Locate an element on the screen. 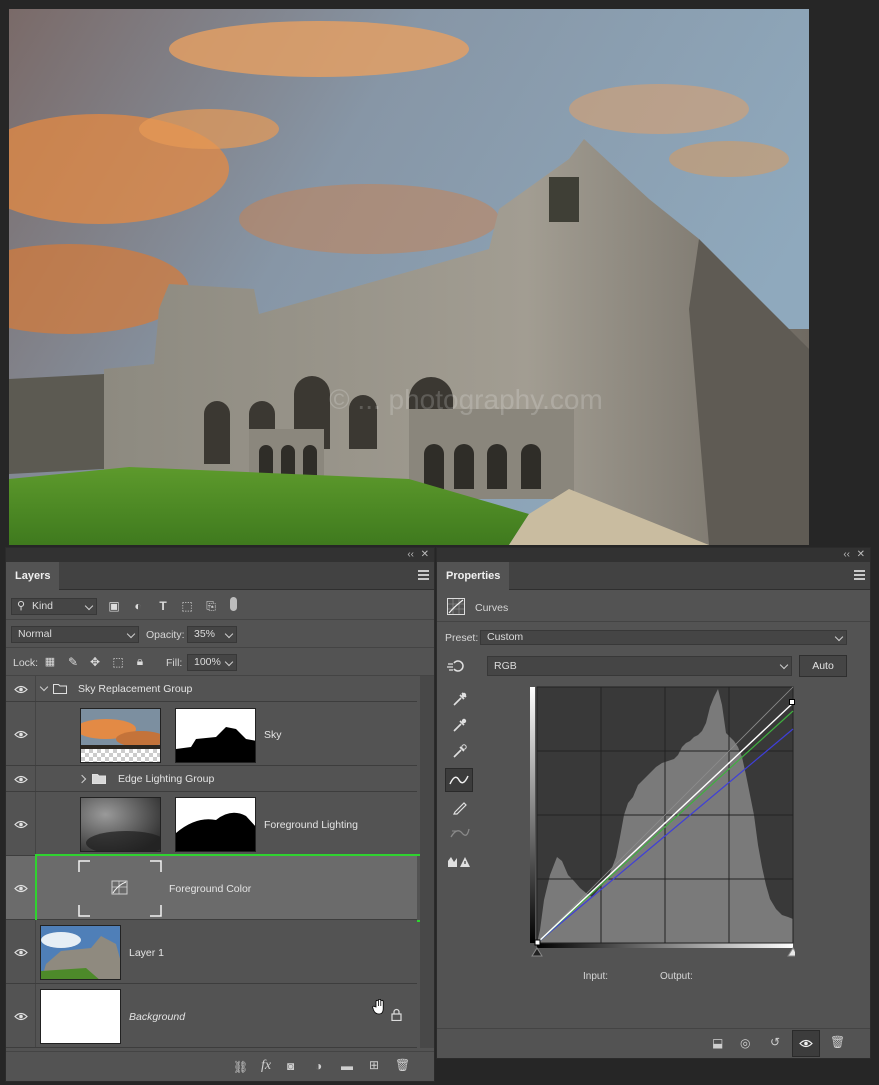  adjustment-header: Curves is located at coordinates (653, 607).